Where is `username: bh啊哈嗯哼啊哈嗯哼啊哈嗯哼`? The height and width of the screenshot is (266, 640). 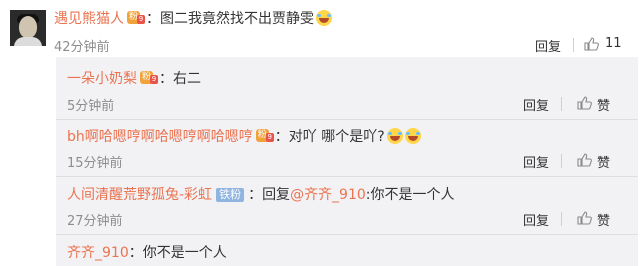
username: bh啊哈嗯哼啊哈嗯哼啊哈嗯哼 is located at coordinates (160, 137).